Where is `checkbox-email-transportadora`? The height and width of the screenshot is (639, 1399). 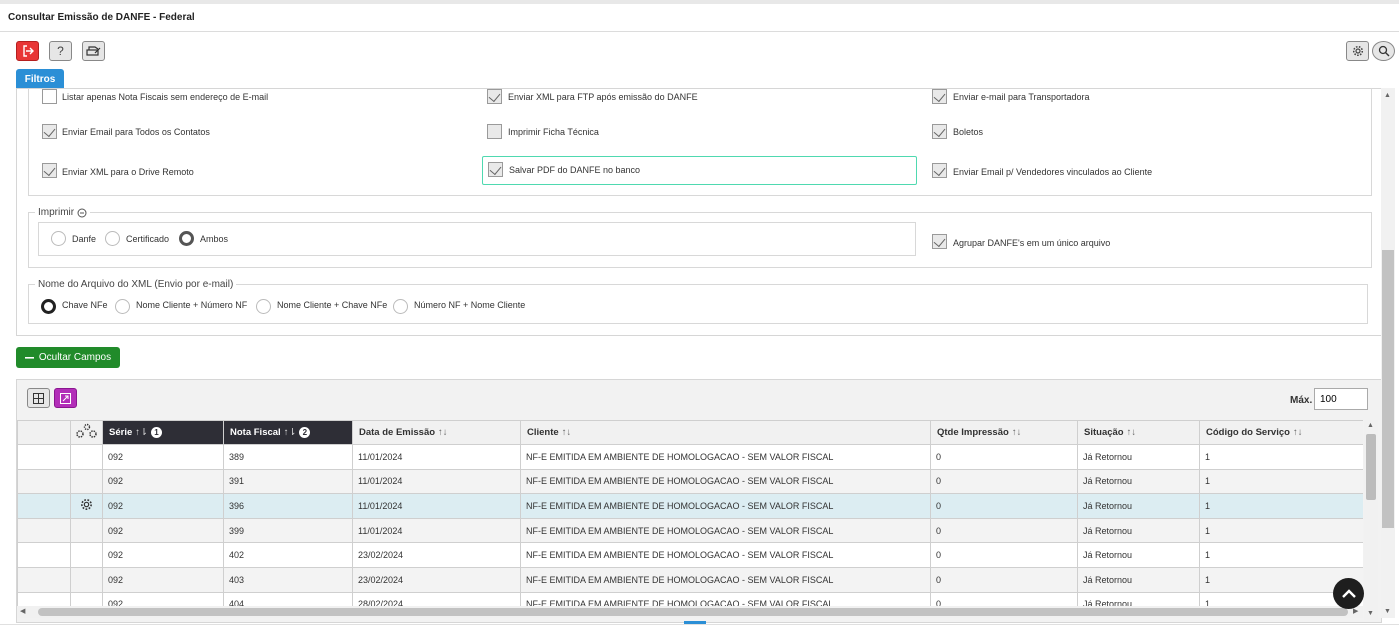 checkbox-email-transportadora is located at coordinates (939, 96).